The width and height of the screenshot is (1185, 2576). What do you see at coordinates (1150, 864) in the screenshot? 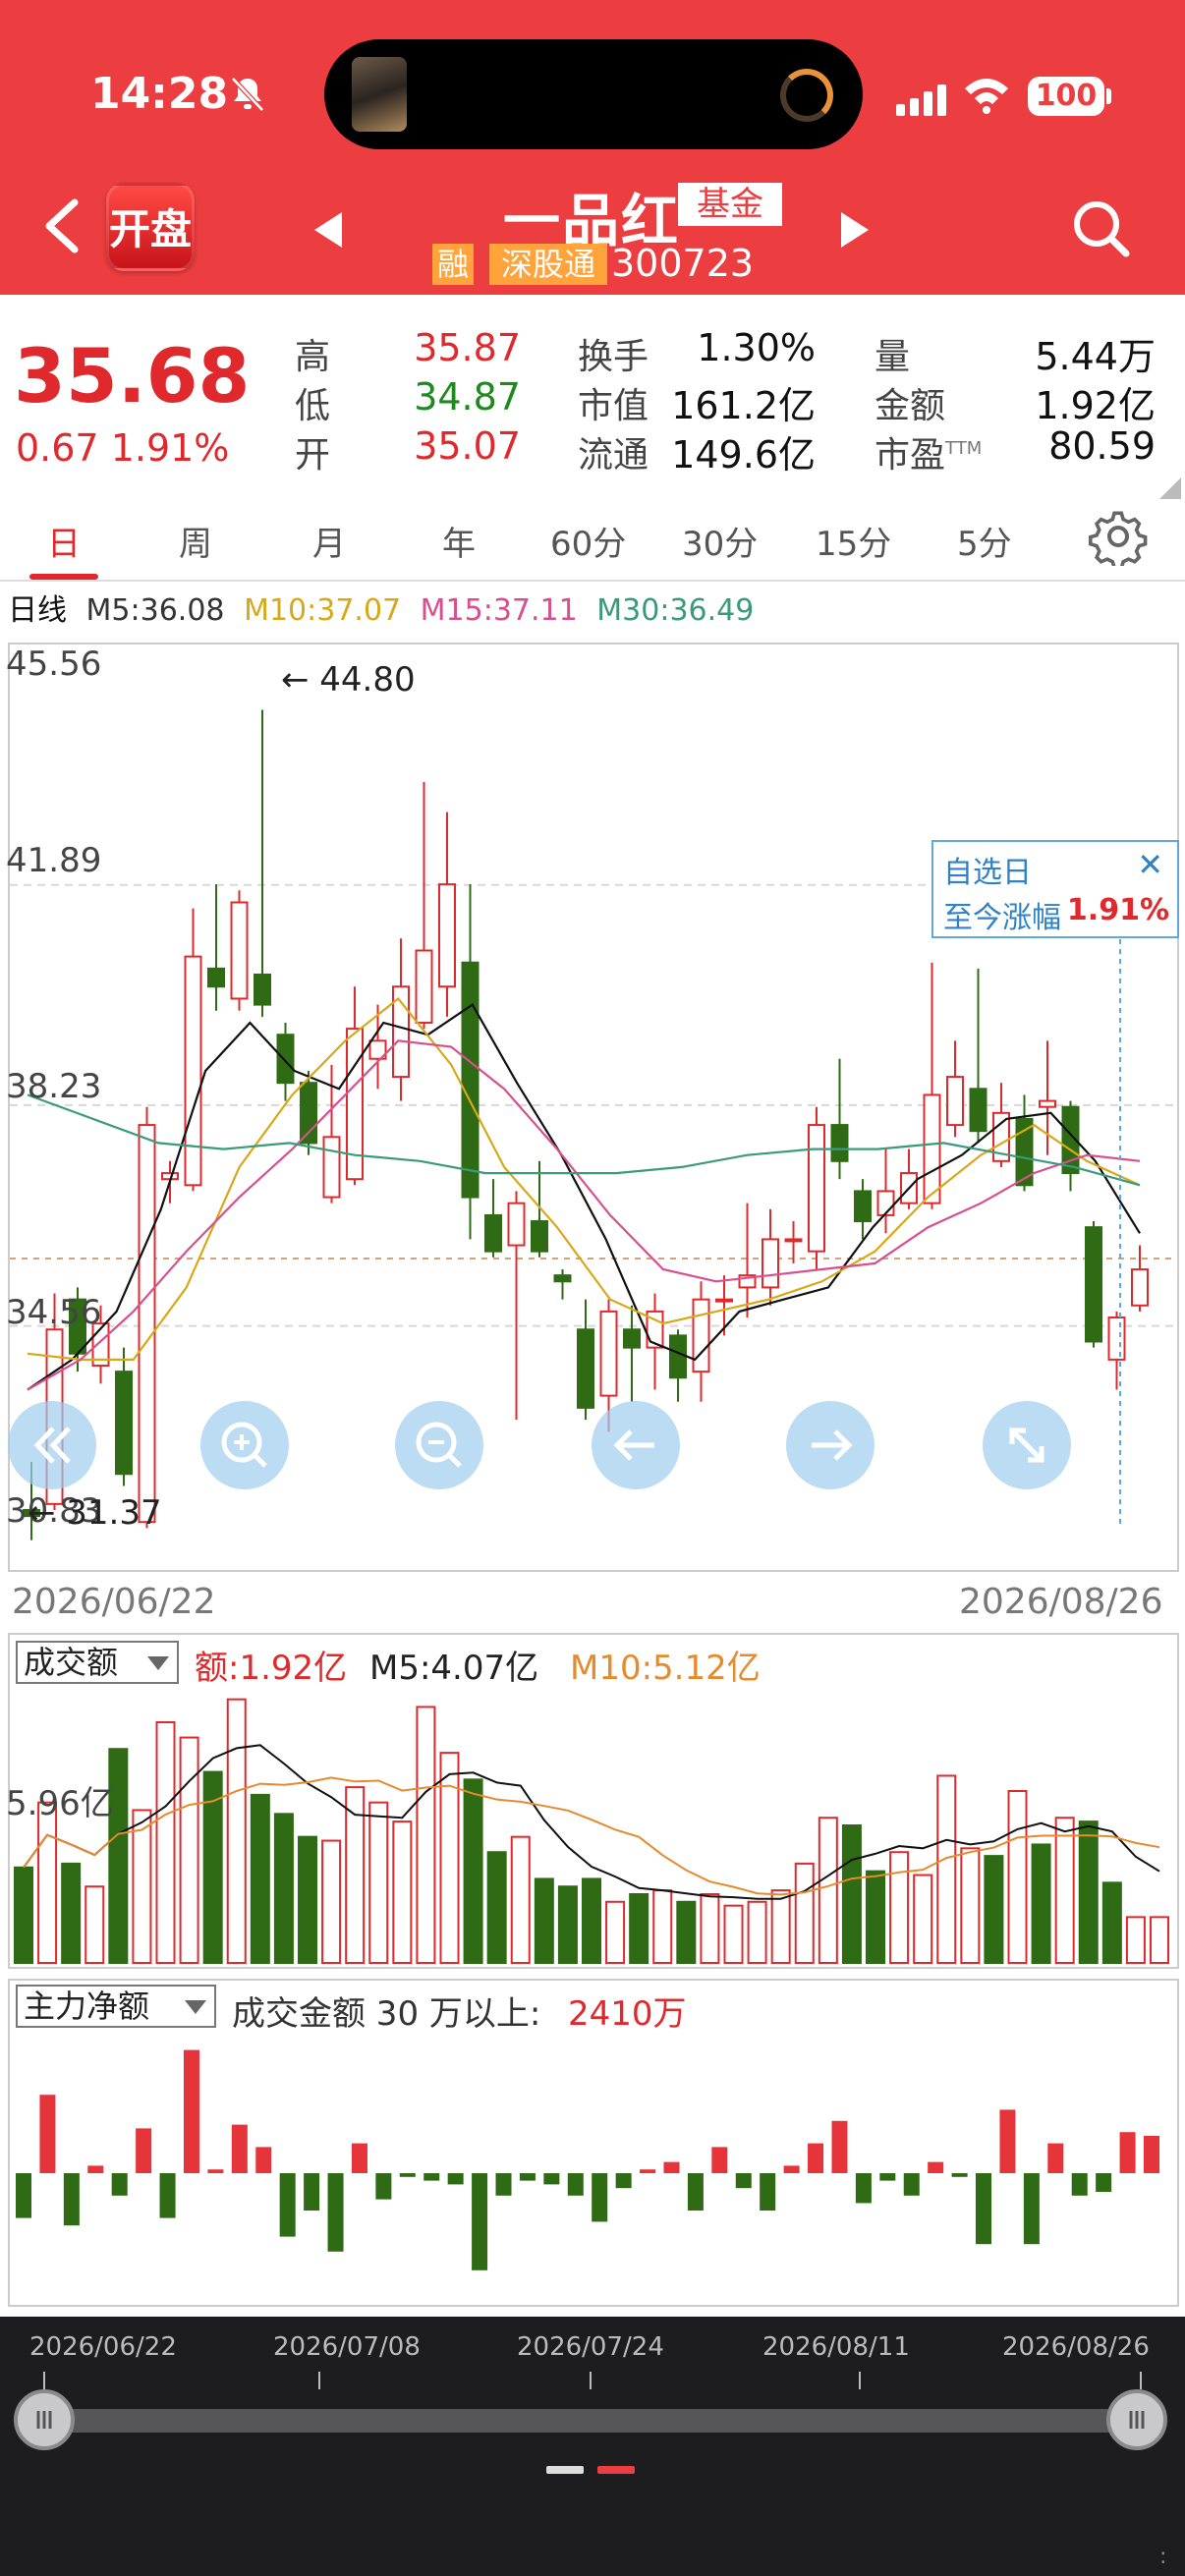
I see `close-icon: ✕` at bounding box center [1150, 864].